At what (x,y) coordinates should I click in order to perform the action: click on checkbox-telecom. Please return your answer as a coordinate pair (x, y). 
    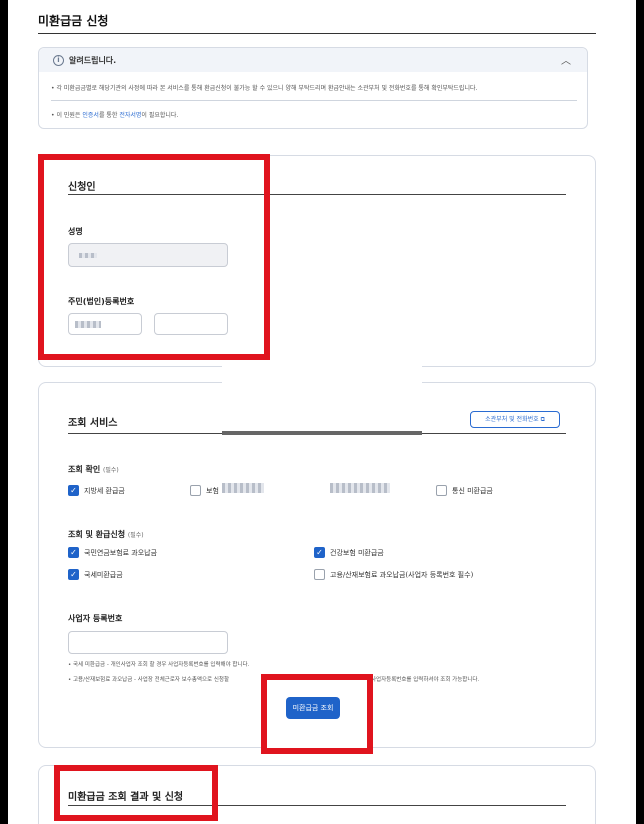
    Looking at the image, I should click on (441, 490).